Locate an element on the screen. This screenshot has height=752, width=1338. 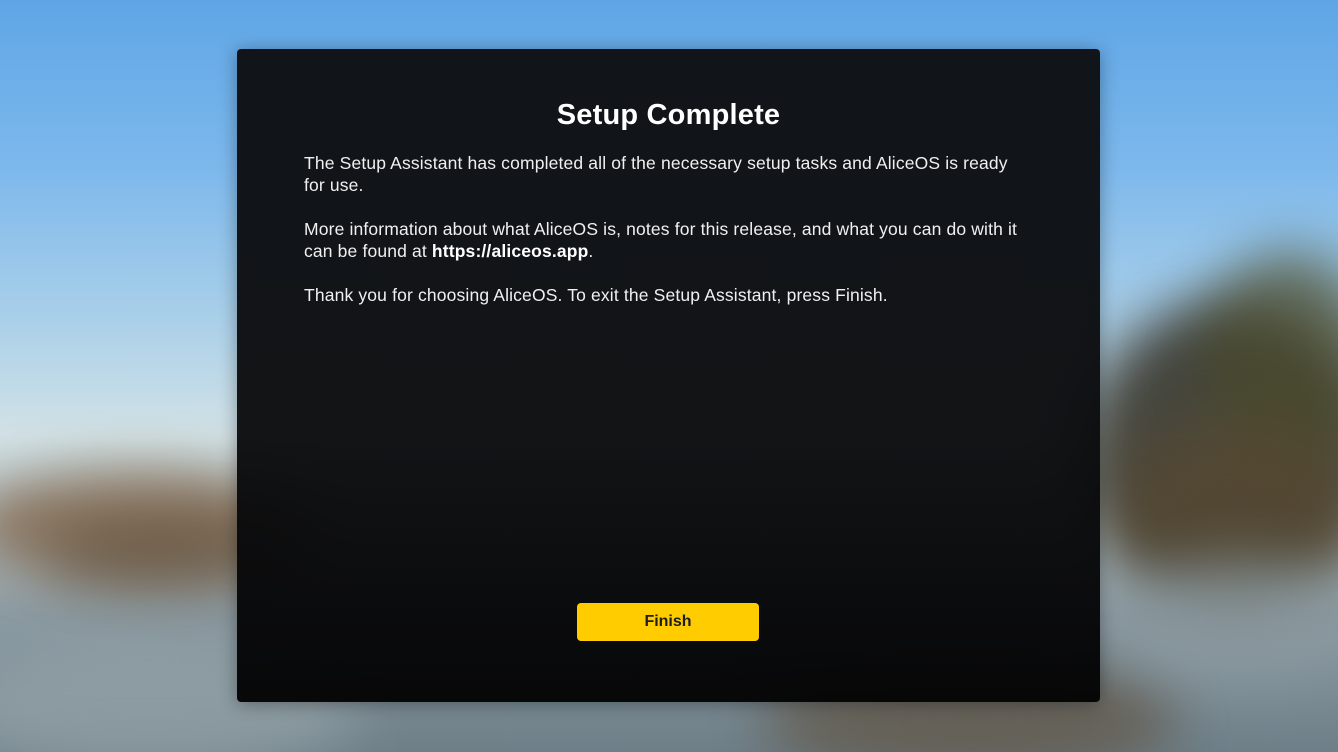
finish-button: Finish is located at coordinates (668, 622).